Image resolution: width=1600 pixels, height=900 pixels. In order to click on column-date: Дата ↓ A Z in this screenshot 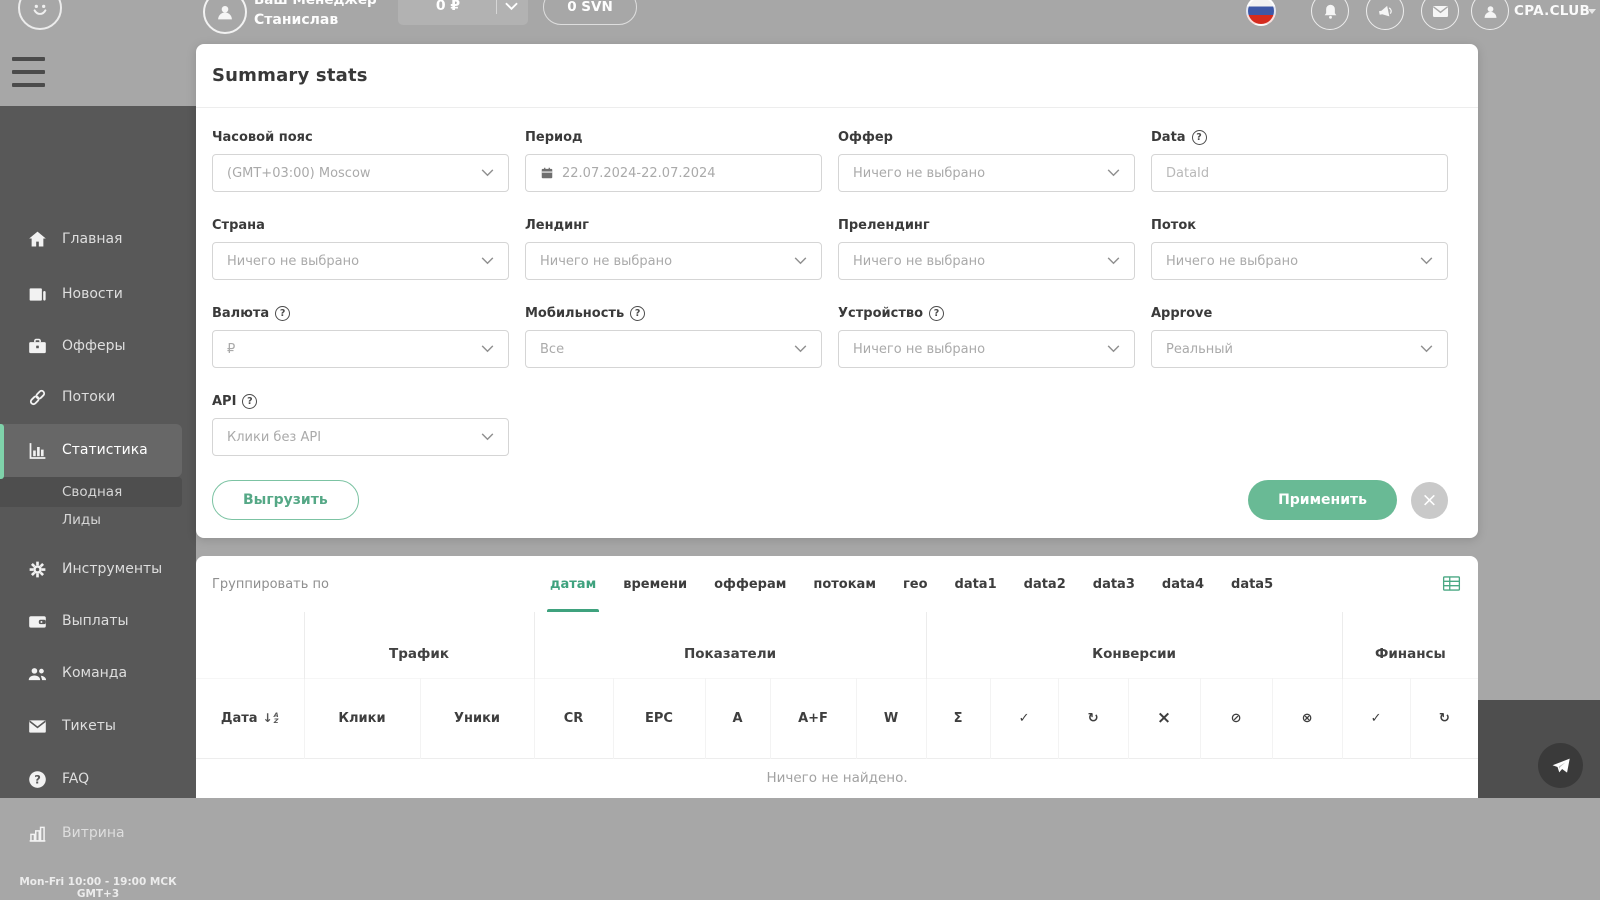, I will do `click(250, 717)`.